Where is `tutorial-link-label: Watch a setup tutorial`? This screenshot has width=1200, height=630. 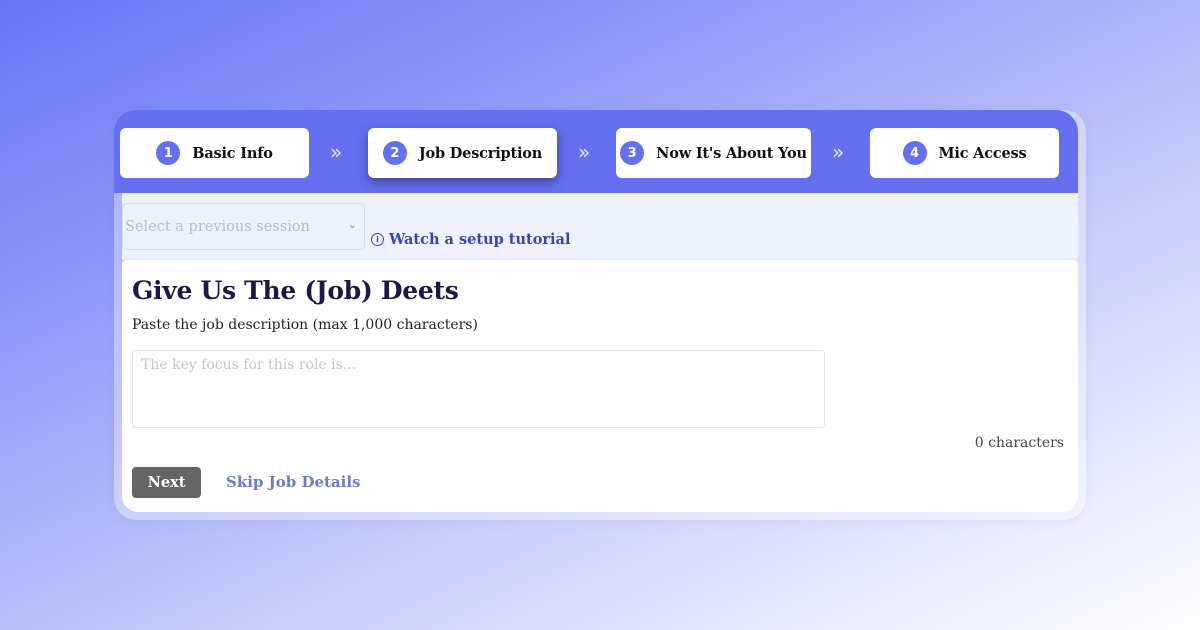
tutorial-link-label: Watch a setup tutorial is located at coordinates (480, 239).